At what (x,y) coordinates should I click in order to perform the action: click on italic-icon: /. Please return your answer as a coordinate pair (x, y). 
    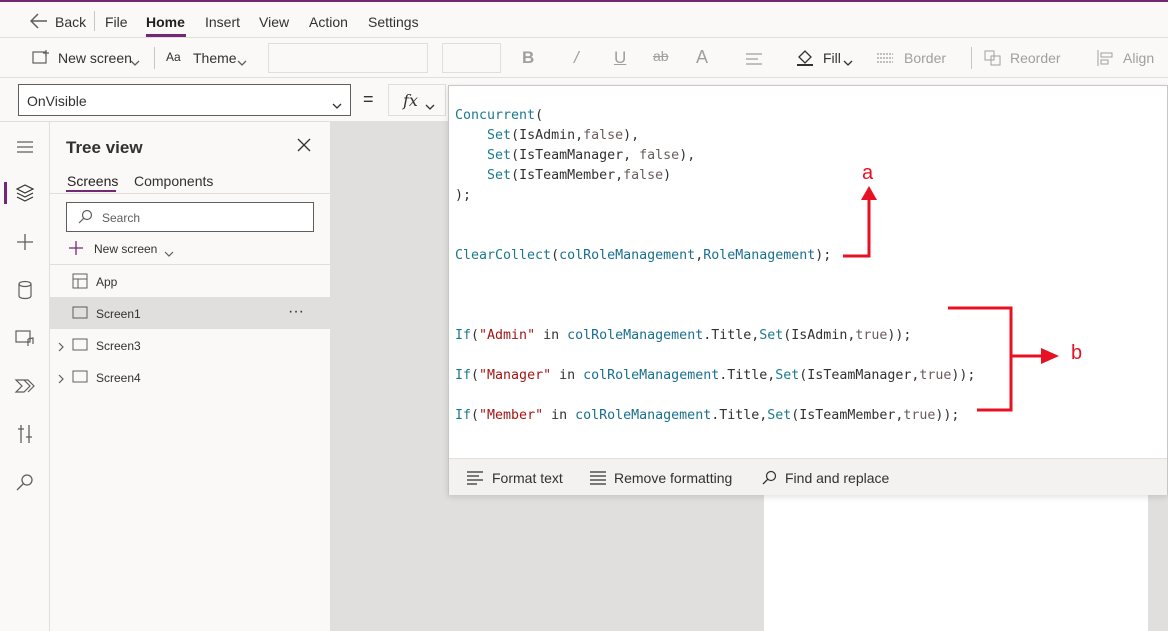
    Looking at the image, I should click on (576, 58).